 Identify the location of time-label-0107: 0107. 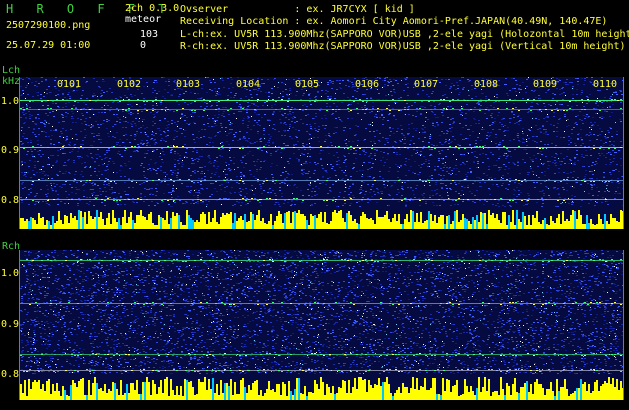
(426, 84).